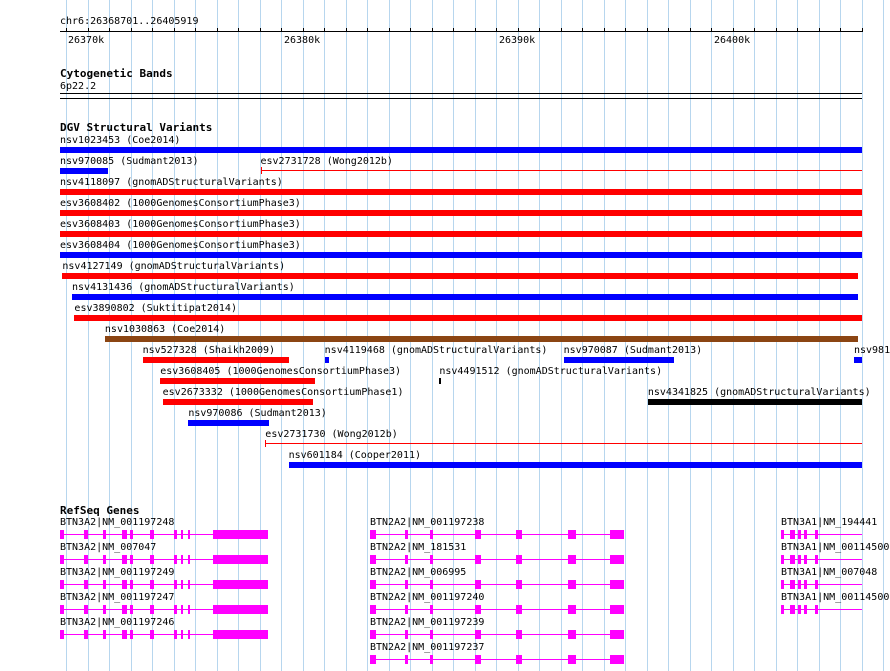 The width and height of the screenshot is (890, 671). Describe the element at coordinates (327, 161) in the screenshot. I see `variant-label: esv2731728 (Wong2012b)` at that location.